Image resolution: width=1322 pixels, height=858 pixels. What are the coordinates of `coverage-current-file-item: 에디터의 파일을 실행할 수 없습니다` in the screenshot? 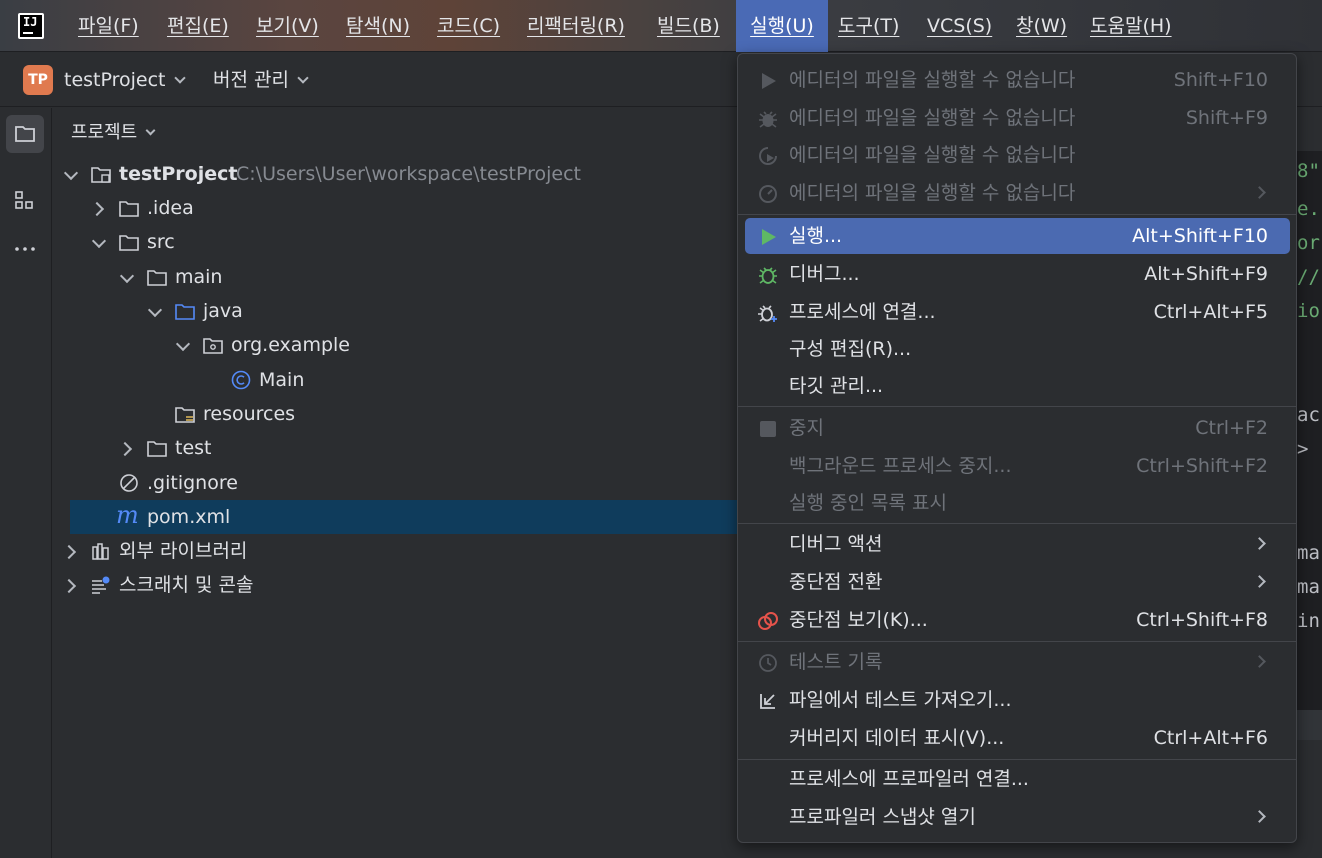 It's located at (1017, 155).